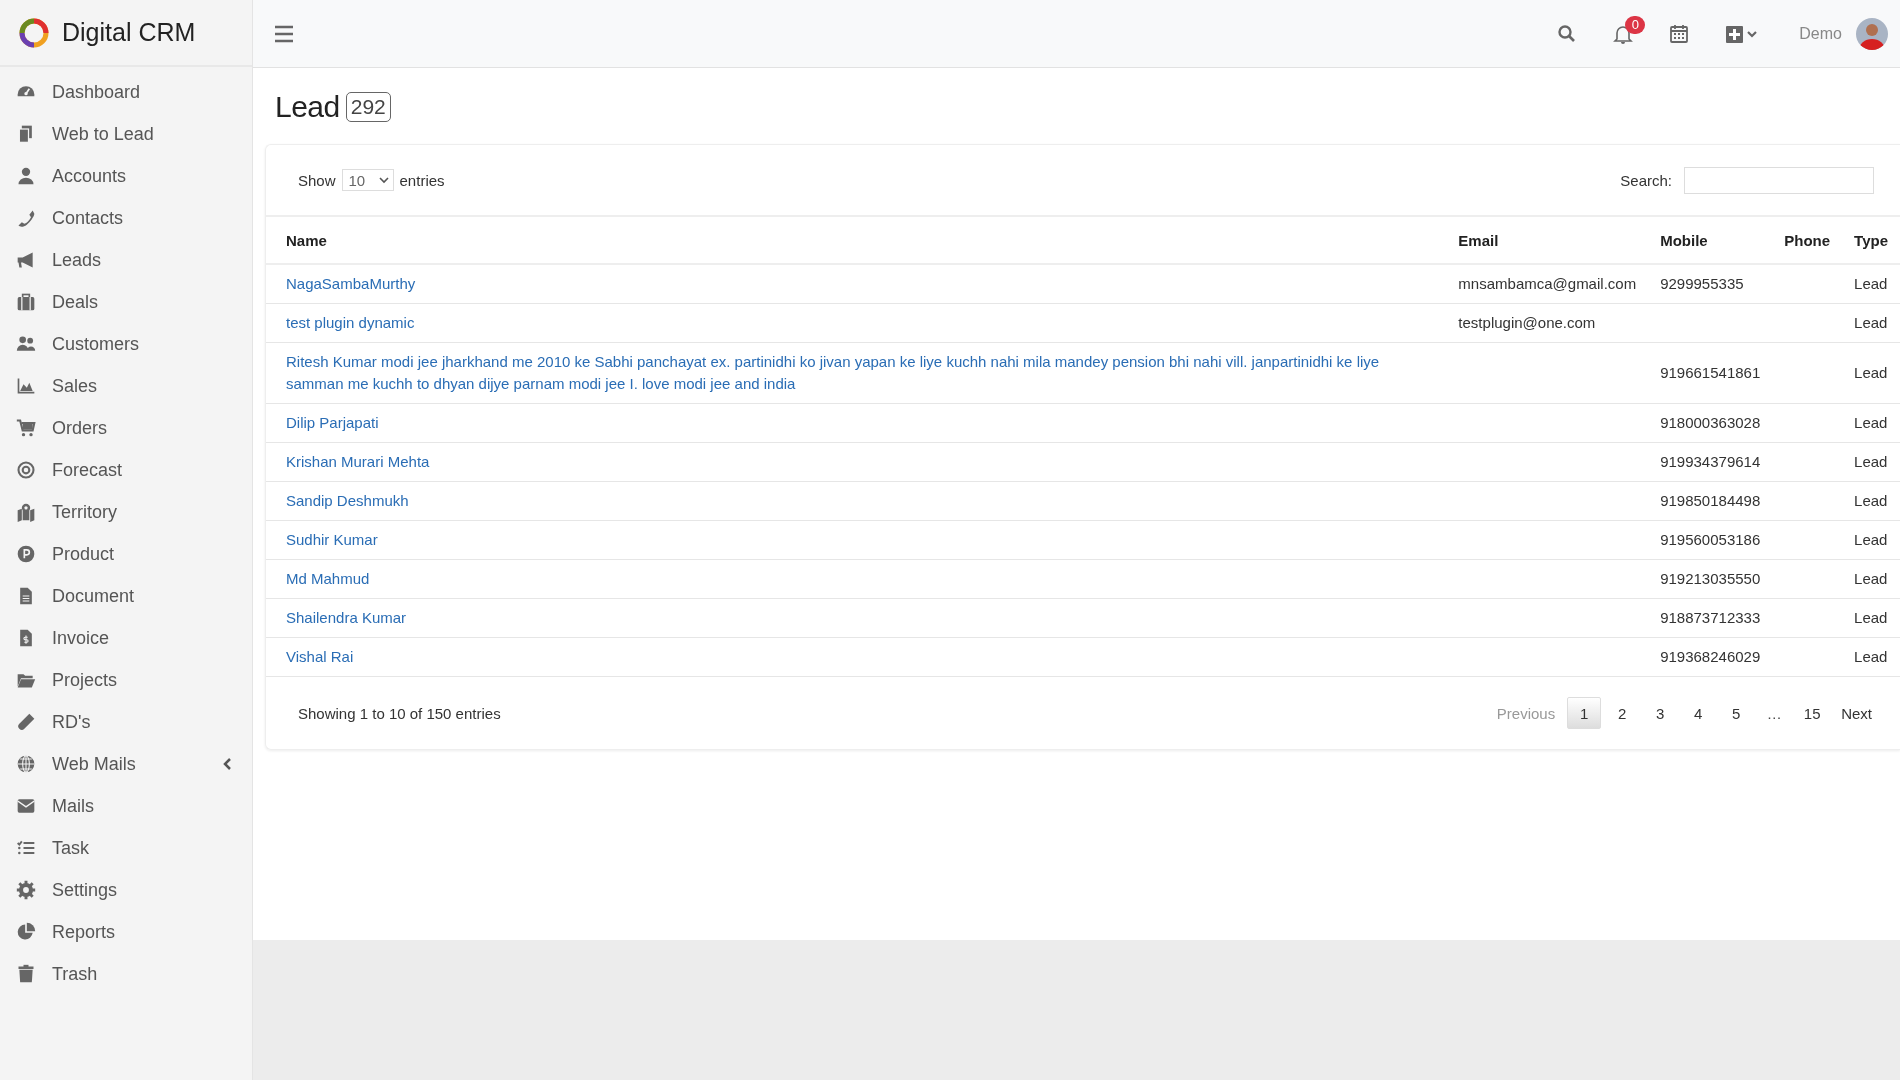  Describe the element at coordinates (1807, 240) in the screenshot. I see `column-header: Phone` at that location.